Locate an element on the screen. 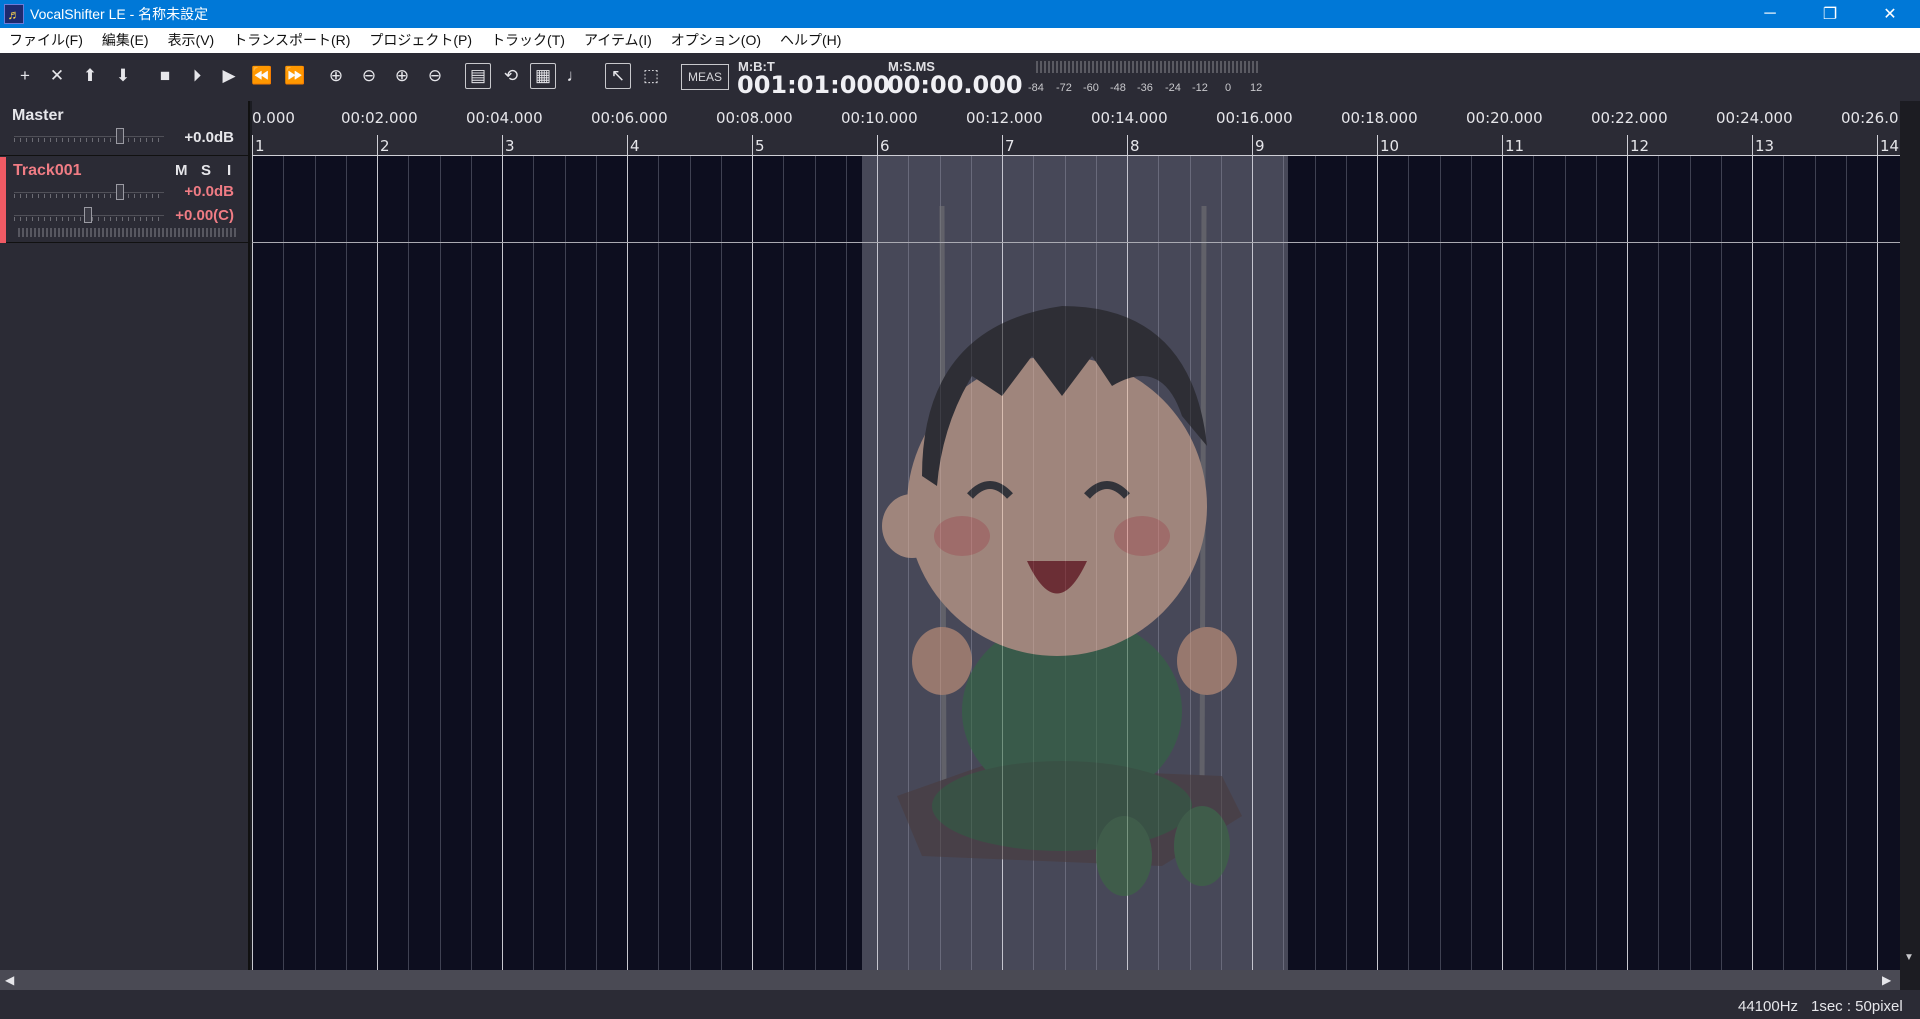  invert-button: I is located at coordinates (229, 170).